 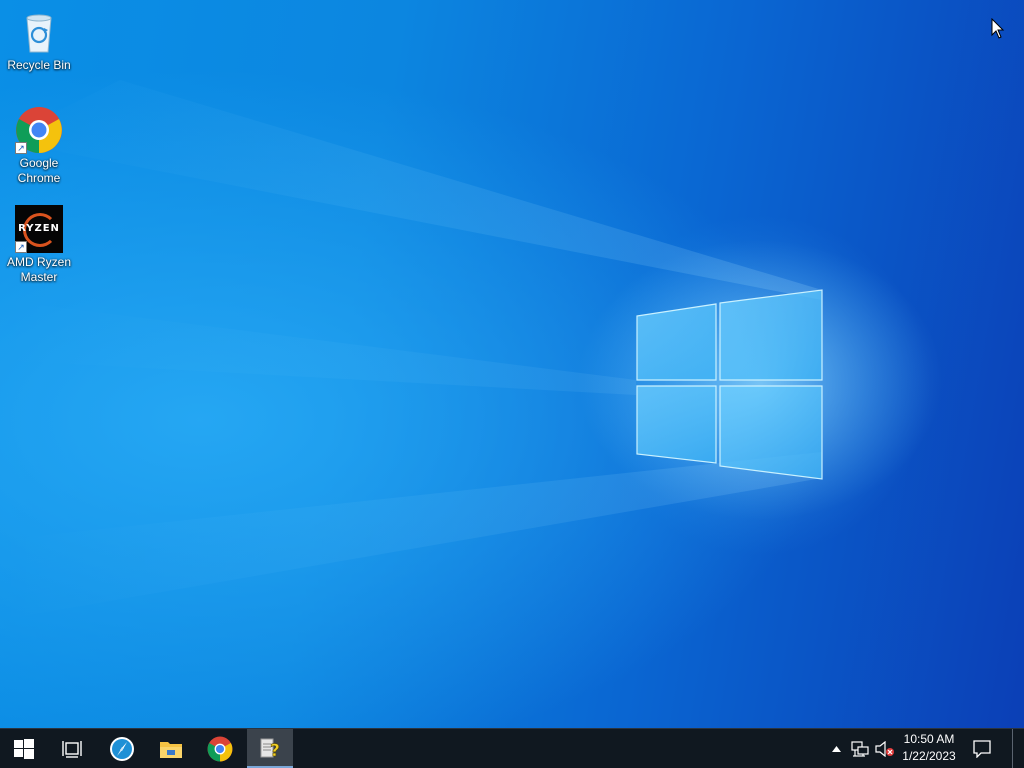 What do you see at coordinates (512, 748) in the screenshot?
I see `taskbar: ? 10:50 AM 1/22/2023` at bounding box center [512, 748].